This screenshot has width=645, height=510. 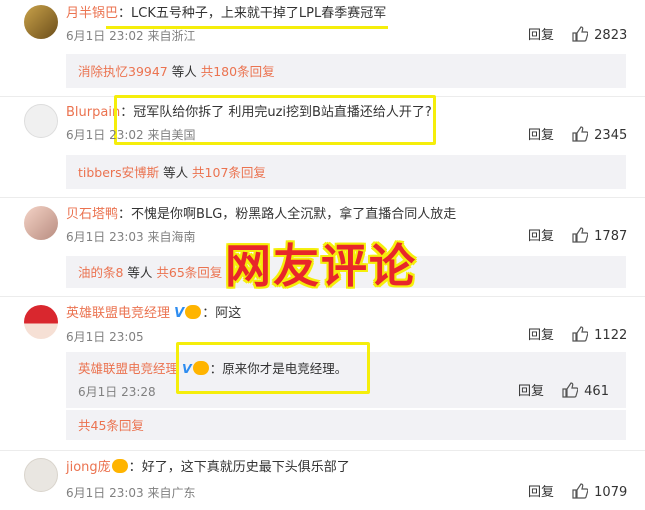 I want to click on nested-reply: 英雄联盟电竞经理 V ：原来你才是电竞经理。 6月1日 23:28 回复 461, so click(x=346, y=380).